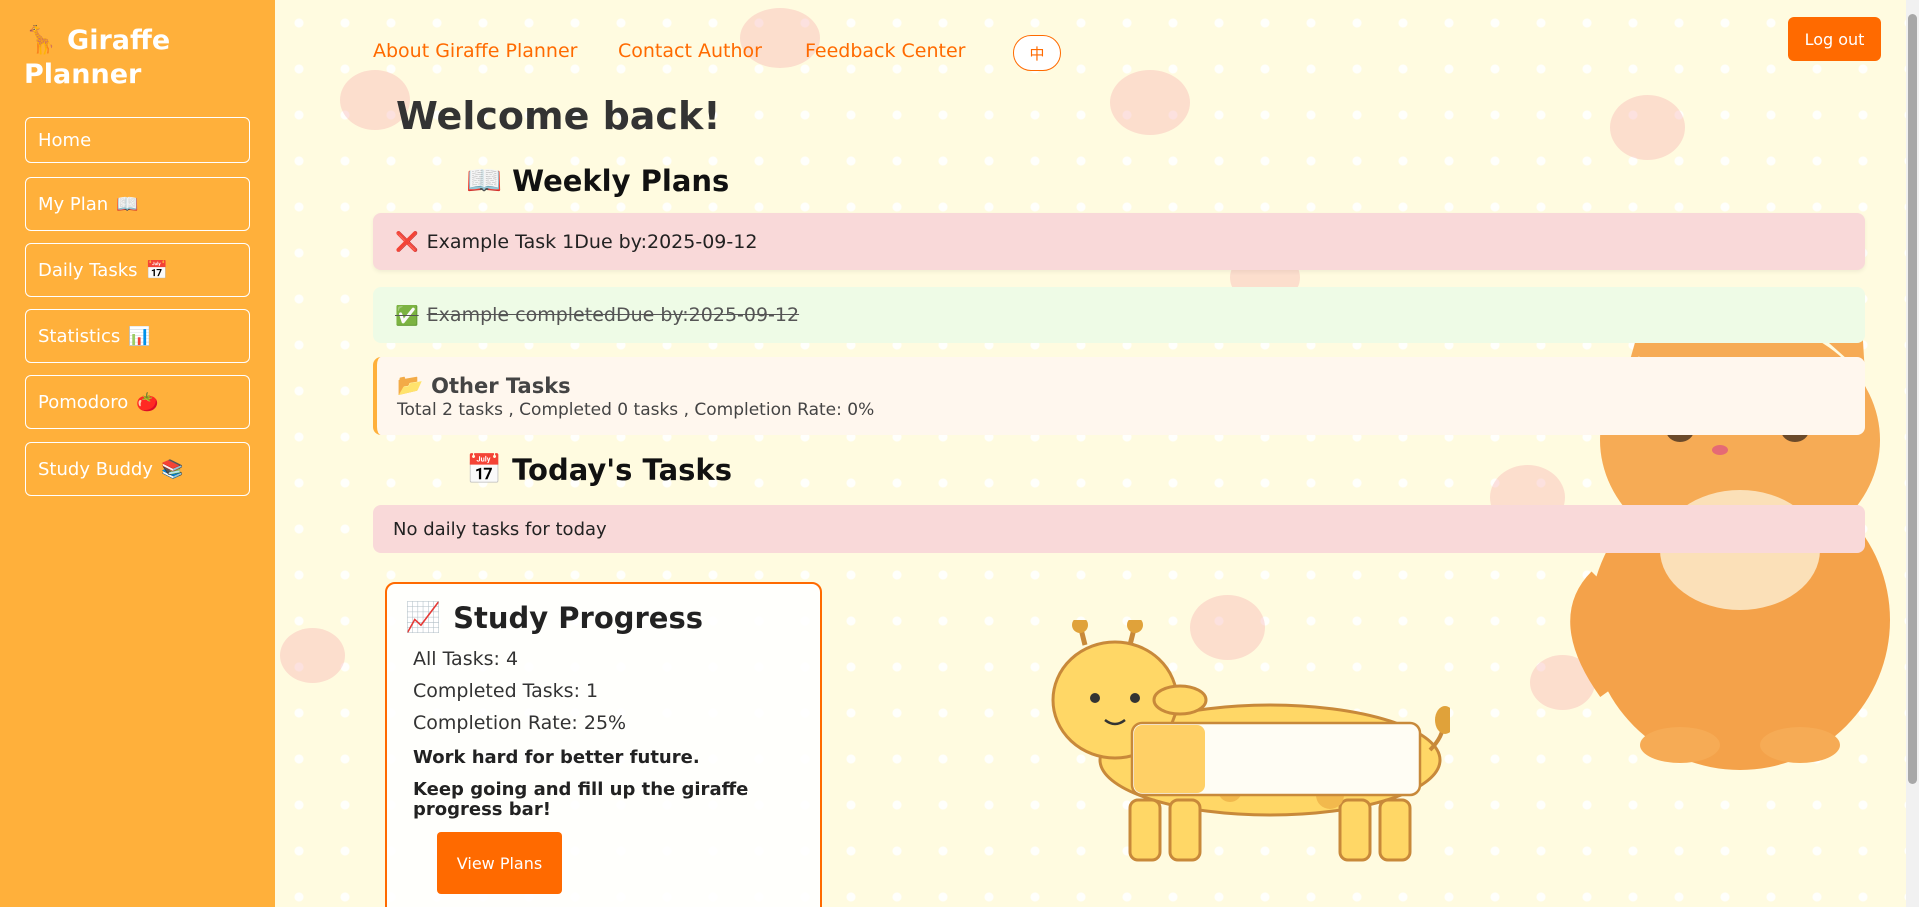 The width and height of the screenshot is (1919, 907). I want to click on folder-icon: 📂, so click(410, 385).